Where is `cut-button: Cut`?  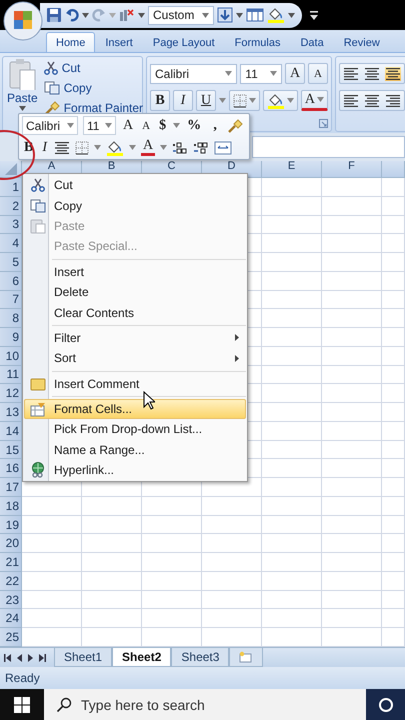
cut-button: Cut is located at coordinates (94, 67).